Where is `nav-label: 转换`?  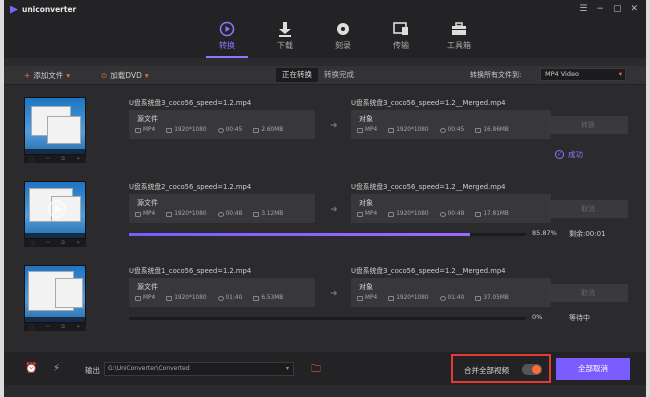
nav-label: 转换 is located at coordinates (227, 45).